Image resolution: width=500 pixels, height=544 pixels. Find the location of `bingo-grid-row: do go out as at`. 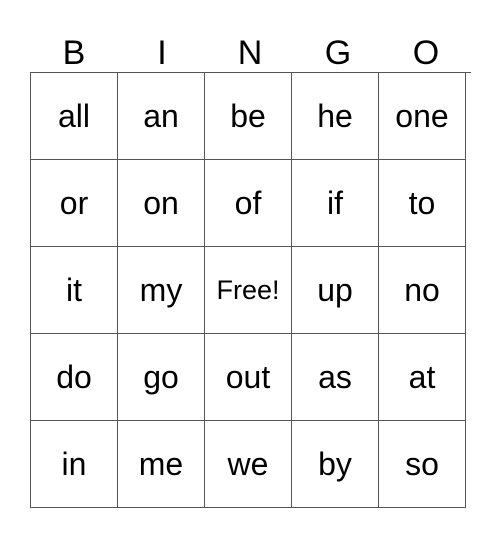

bingo-grid-row: do go out as at is located at coordinates (251, 377).